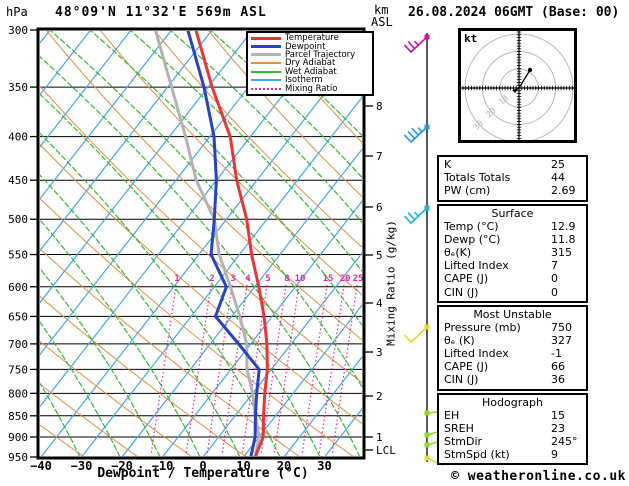 The image size is (629, 486). I want to click on stats-row-value: 245°, so click(564, 441).